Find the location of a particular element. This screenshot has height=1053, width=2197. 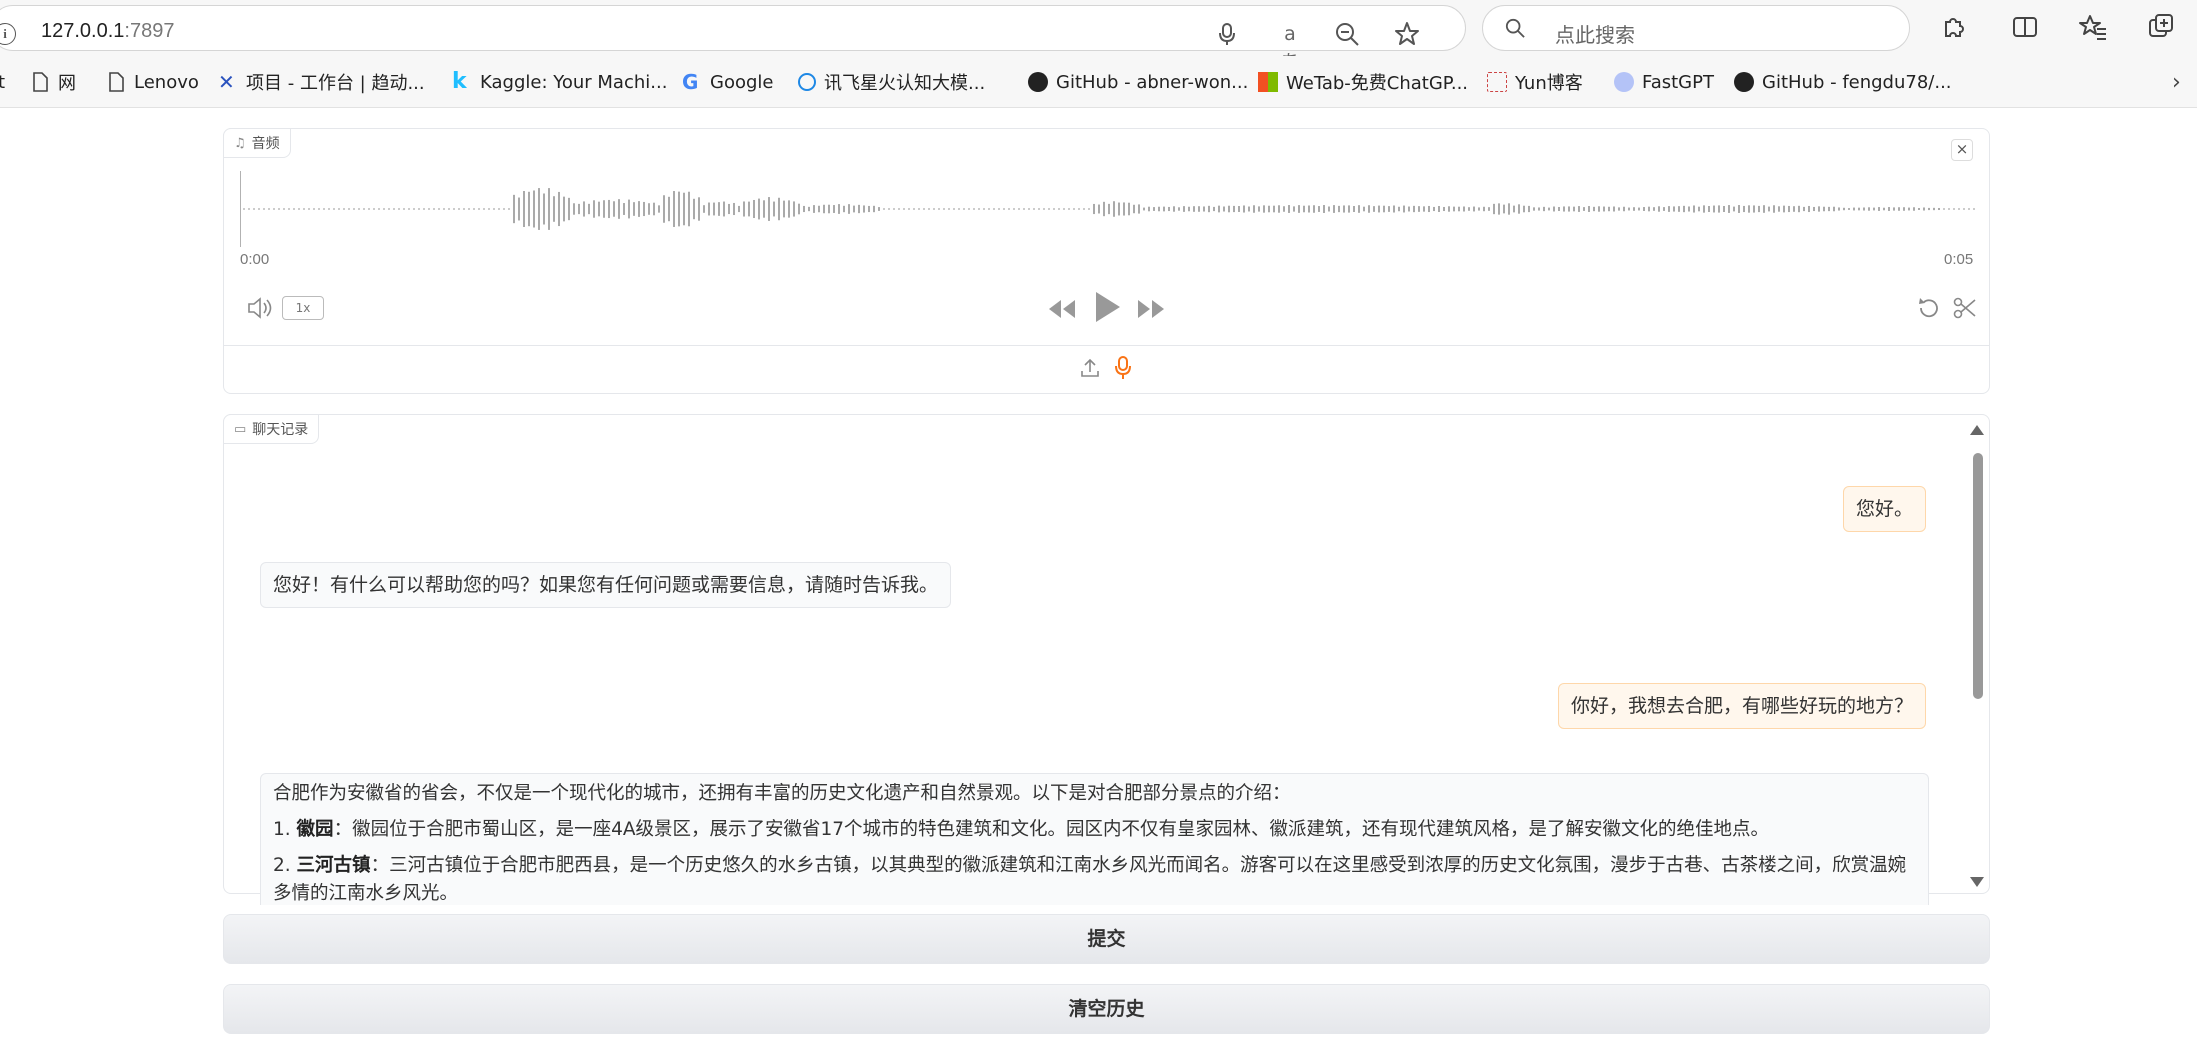

chat-label-tag: ▭ 聊天记录 is located at coordinates (271, 429).